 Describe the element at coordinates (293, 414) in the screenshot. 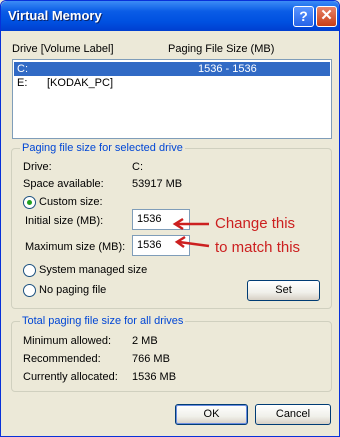

I see `cancel-button: Cancel` at that location.